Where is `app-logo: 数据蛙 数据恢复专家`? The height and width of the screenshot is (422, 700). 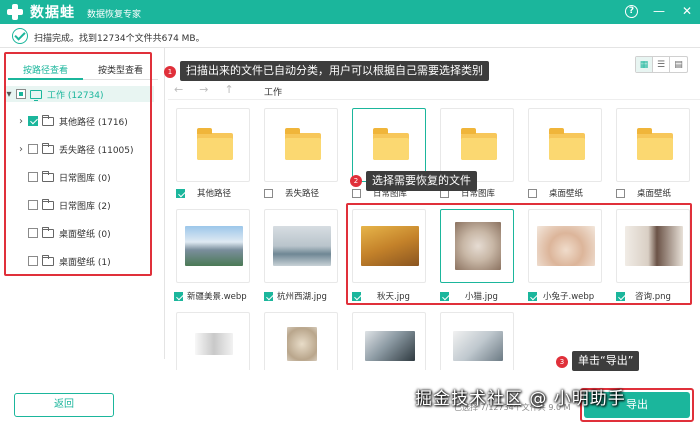
app-logo: 数据蛙 数据恢复专家 is located at coordinates (73, 12).